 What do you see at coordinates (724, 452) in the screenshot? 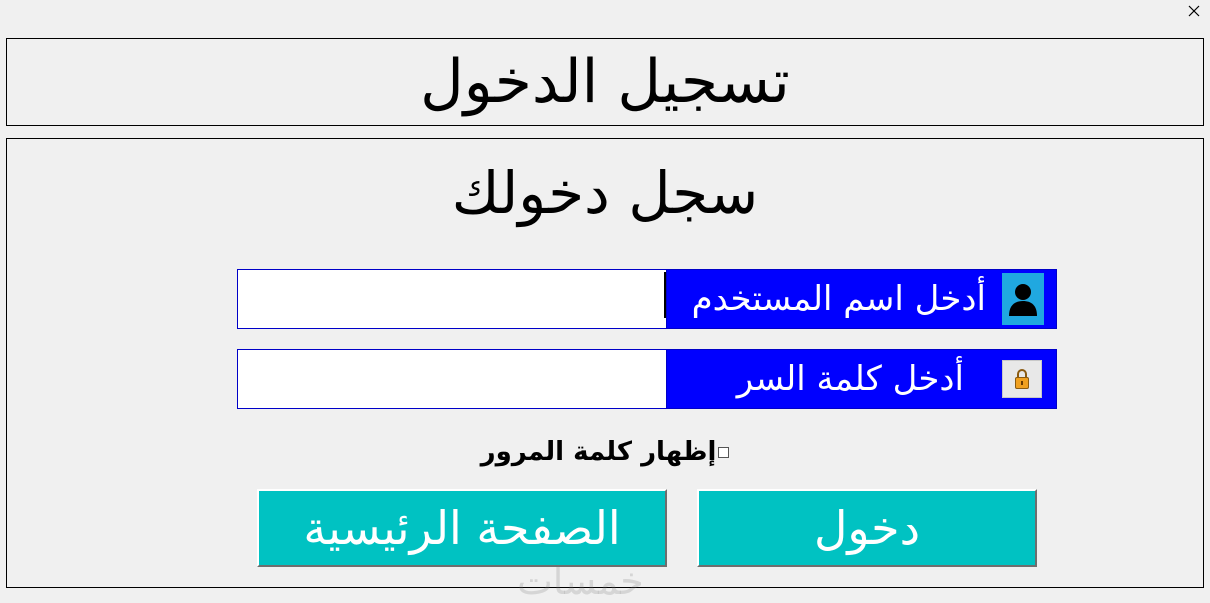
I see `show-password-checkbox` at bounding box center [724, 452].